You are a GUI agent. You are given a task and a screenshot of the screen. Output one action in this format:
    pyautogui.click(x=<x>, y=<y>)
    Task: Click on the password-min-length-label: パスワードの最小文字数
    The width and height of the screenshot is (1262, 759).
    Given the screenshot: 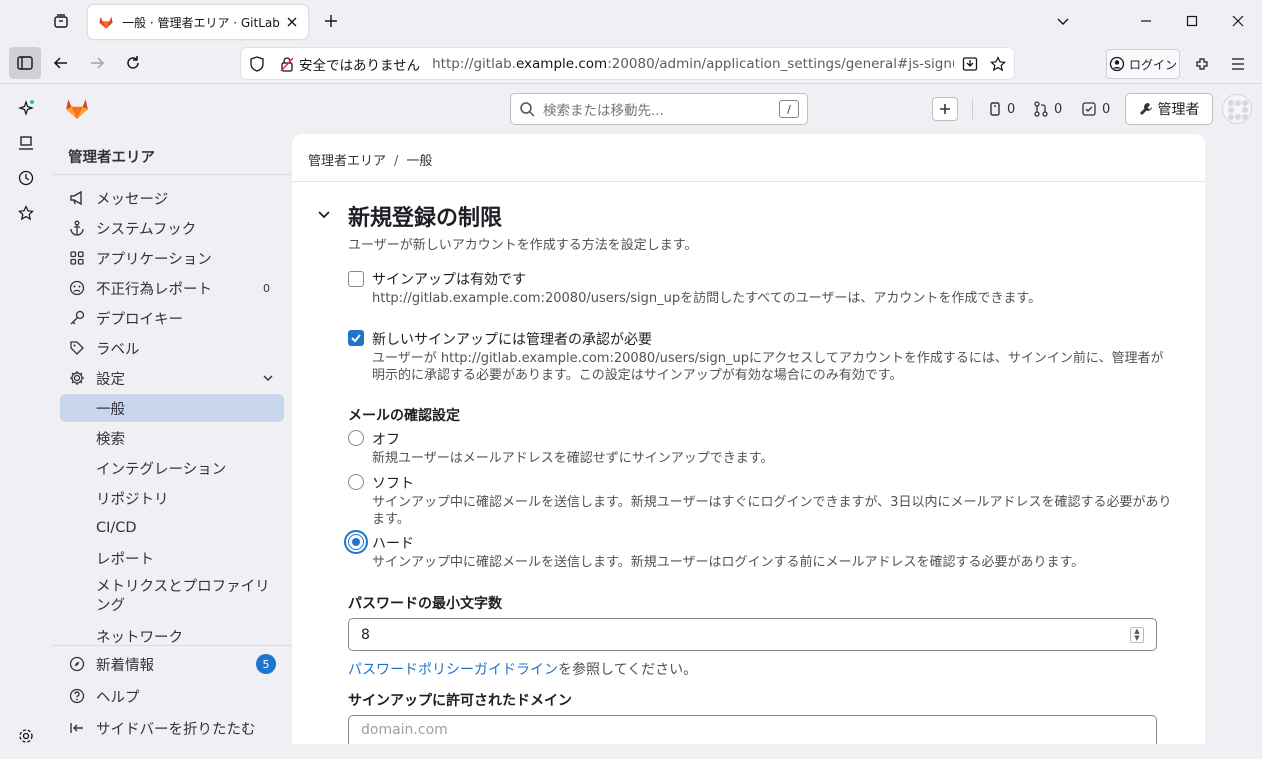 What is the action you would take?
    pyautogui.click(x=425, y=604)
    